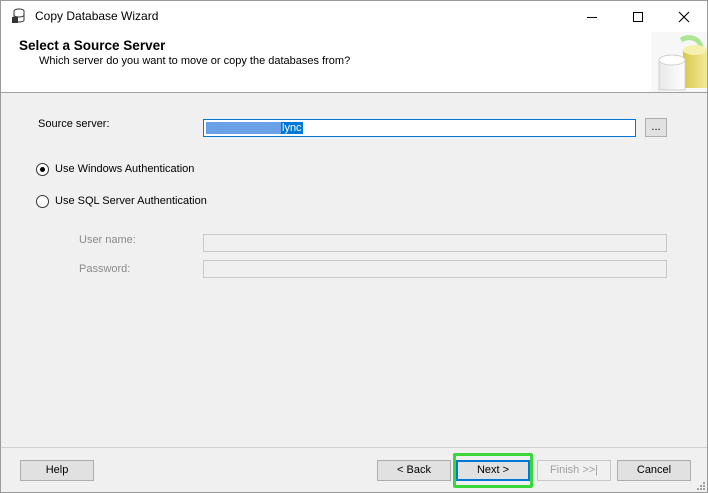 The height and width of the screenshot is (493, 708). What do you see at coordinates (354, 447) in the screenshot?
I see `footer-divider` at bounding box center [354, 447].